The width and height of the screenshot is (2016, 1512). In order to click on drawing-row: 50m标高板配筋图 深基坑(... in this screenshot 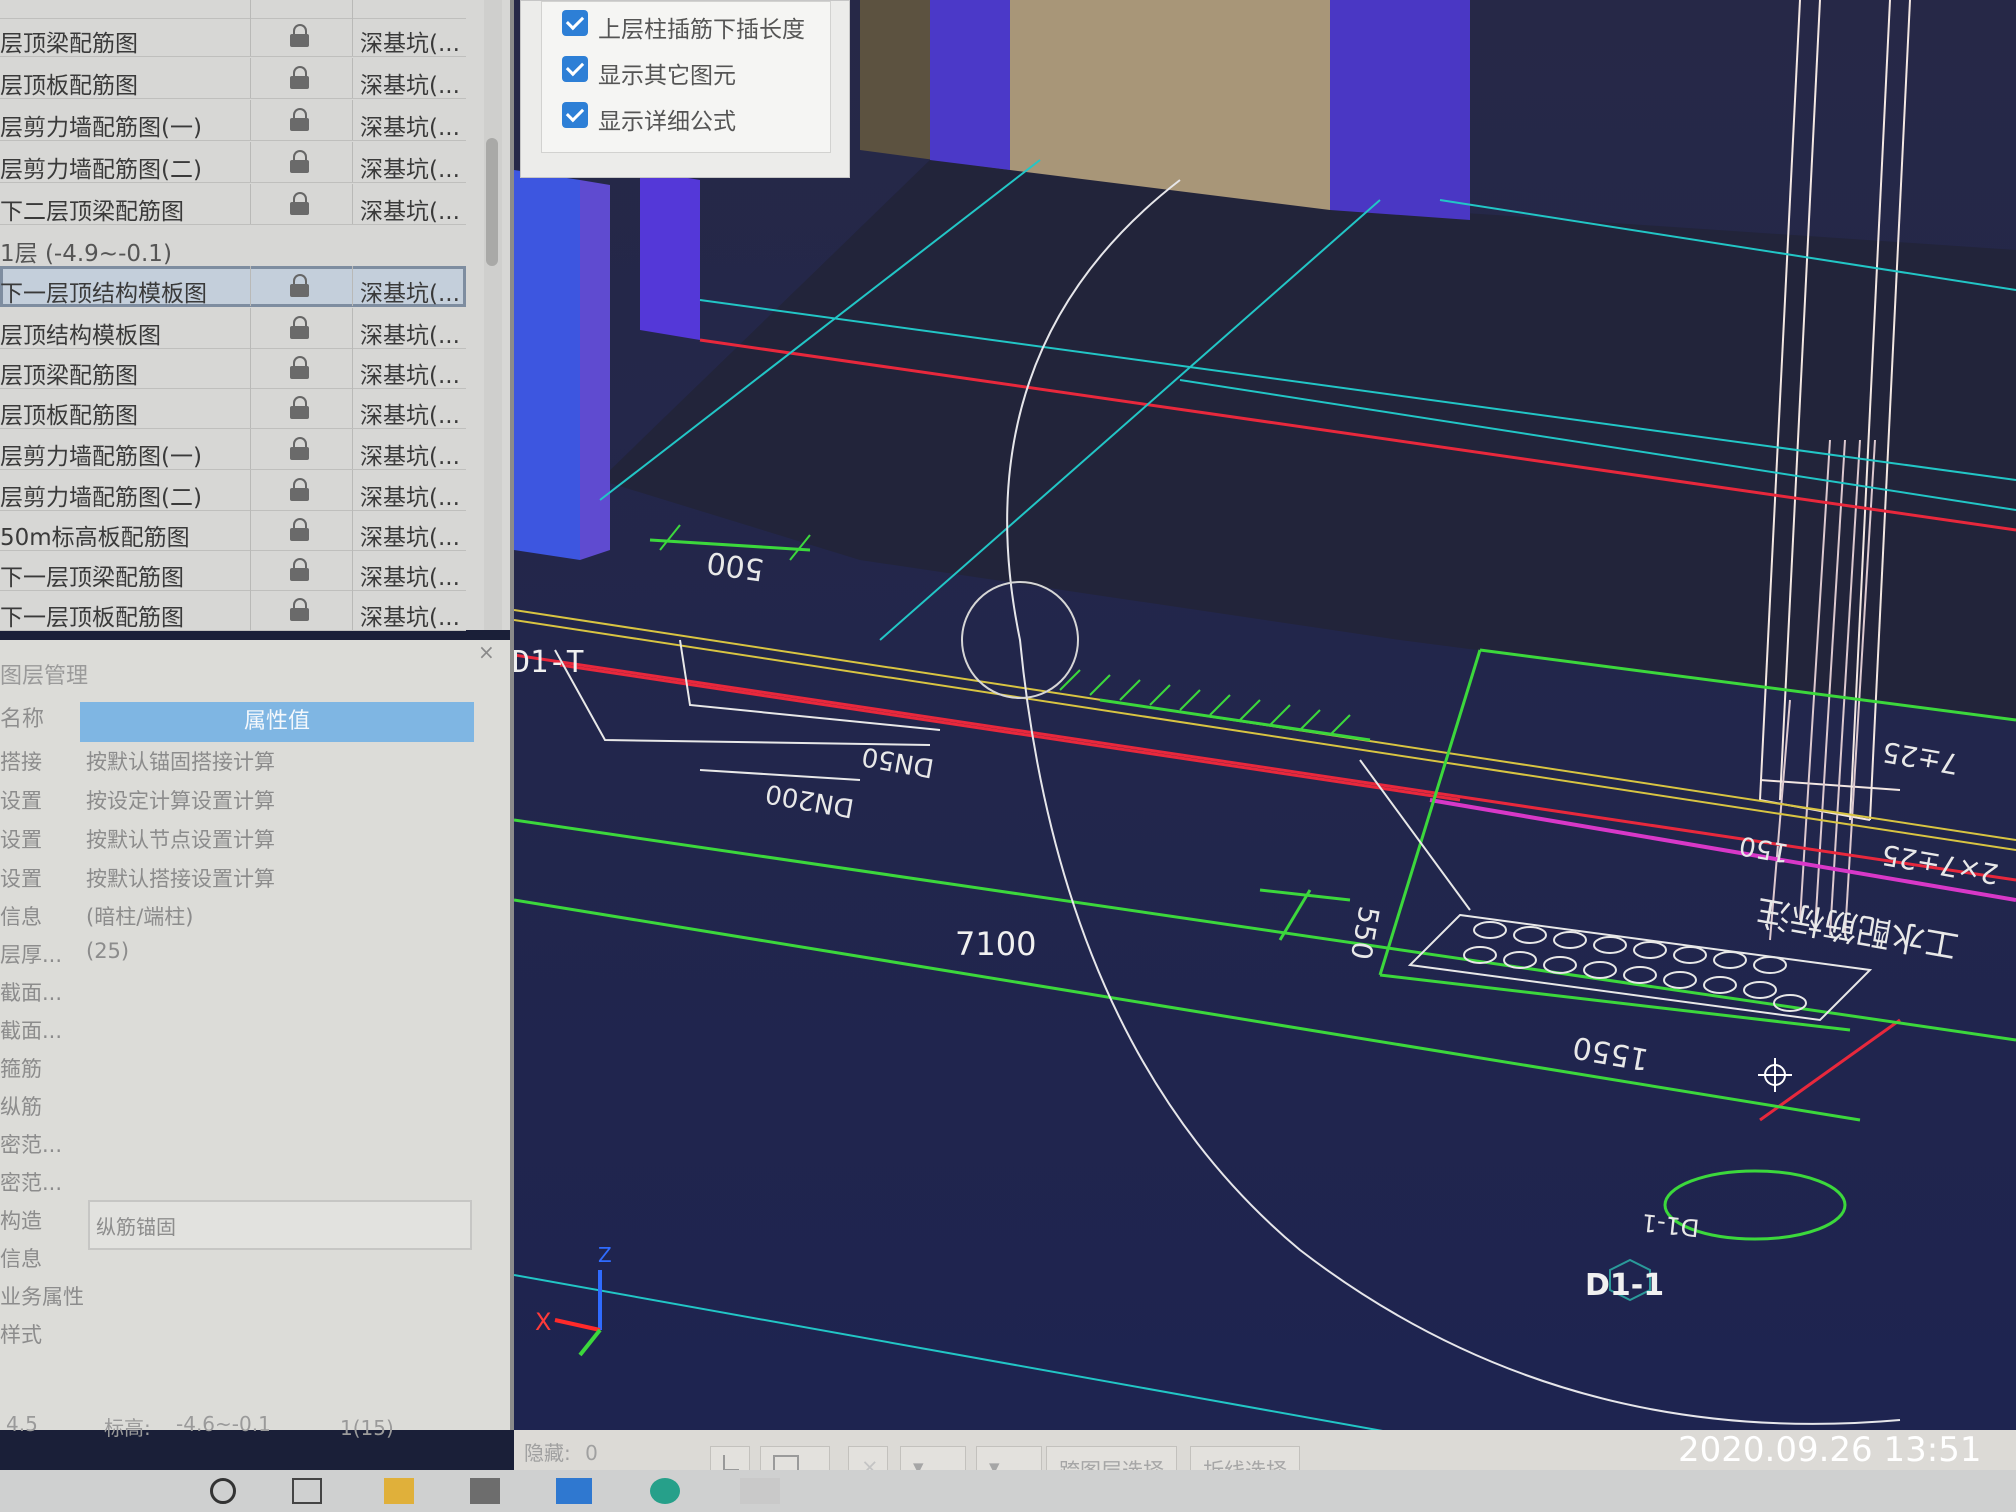, I will do `click(233, 530)`.